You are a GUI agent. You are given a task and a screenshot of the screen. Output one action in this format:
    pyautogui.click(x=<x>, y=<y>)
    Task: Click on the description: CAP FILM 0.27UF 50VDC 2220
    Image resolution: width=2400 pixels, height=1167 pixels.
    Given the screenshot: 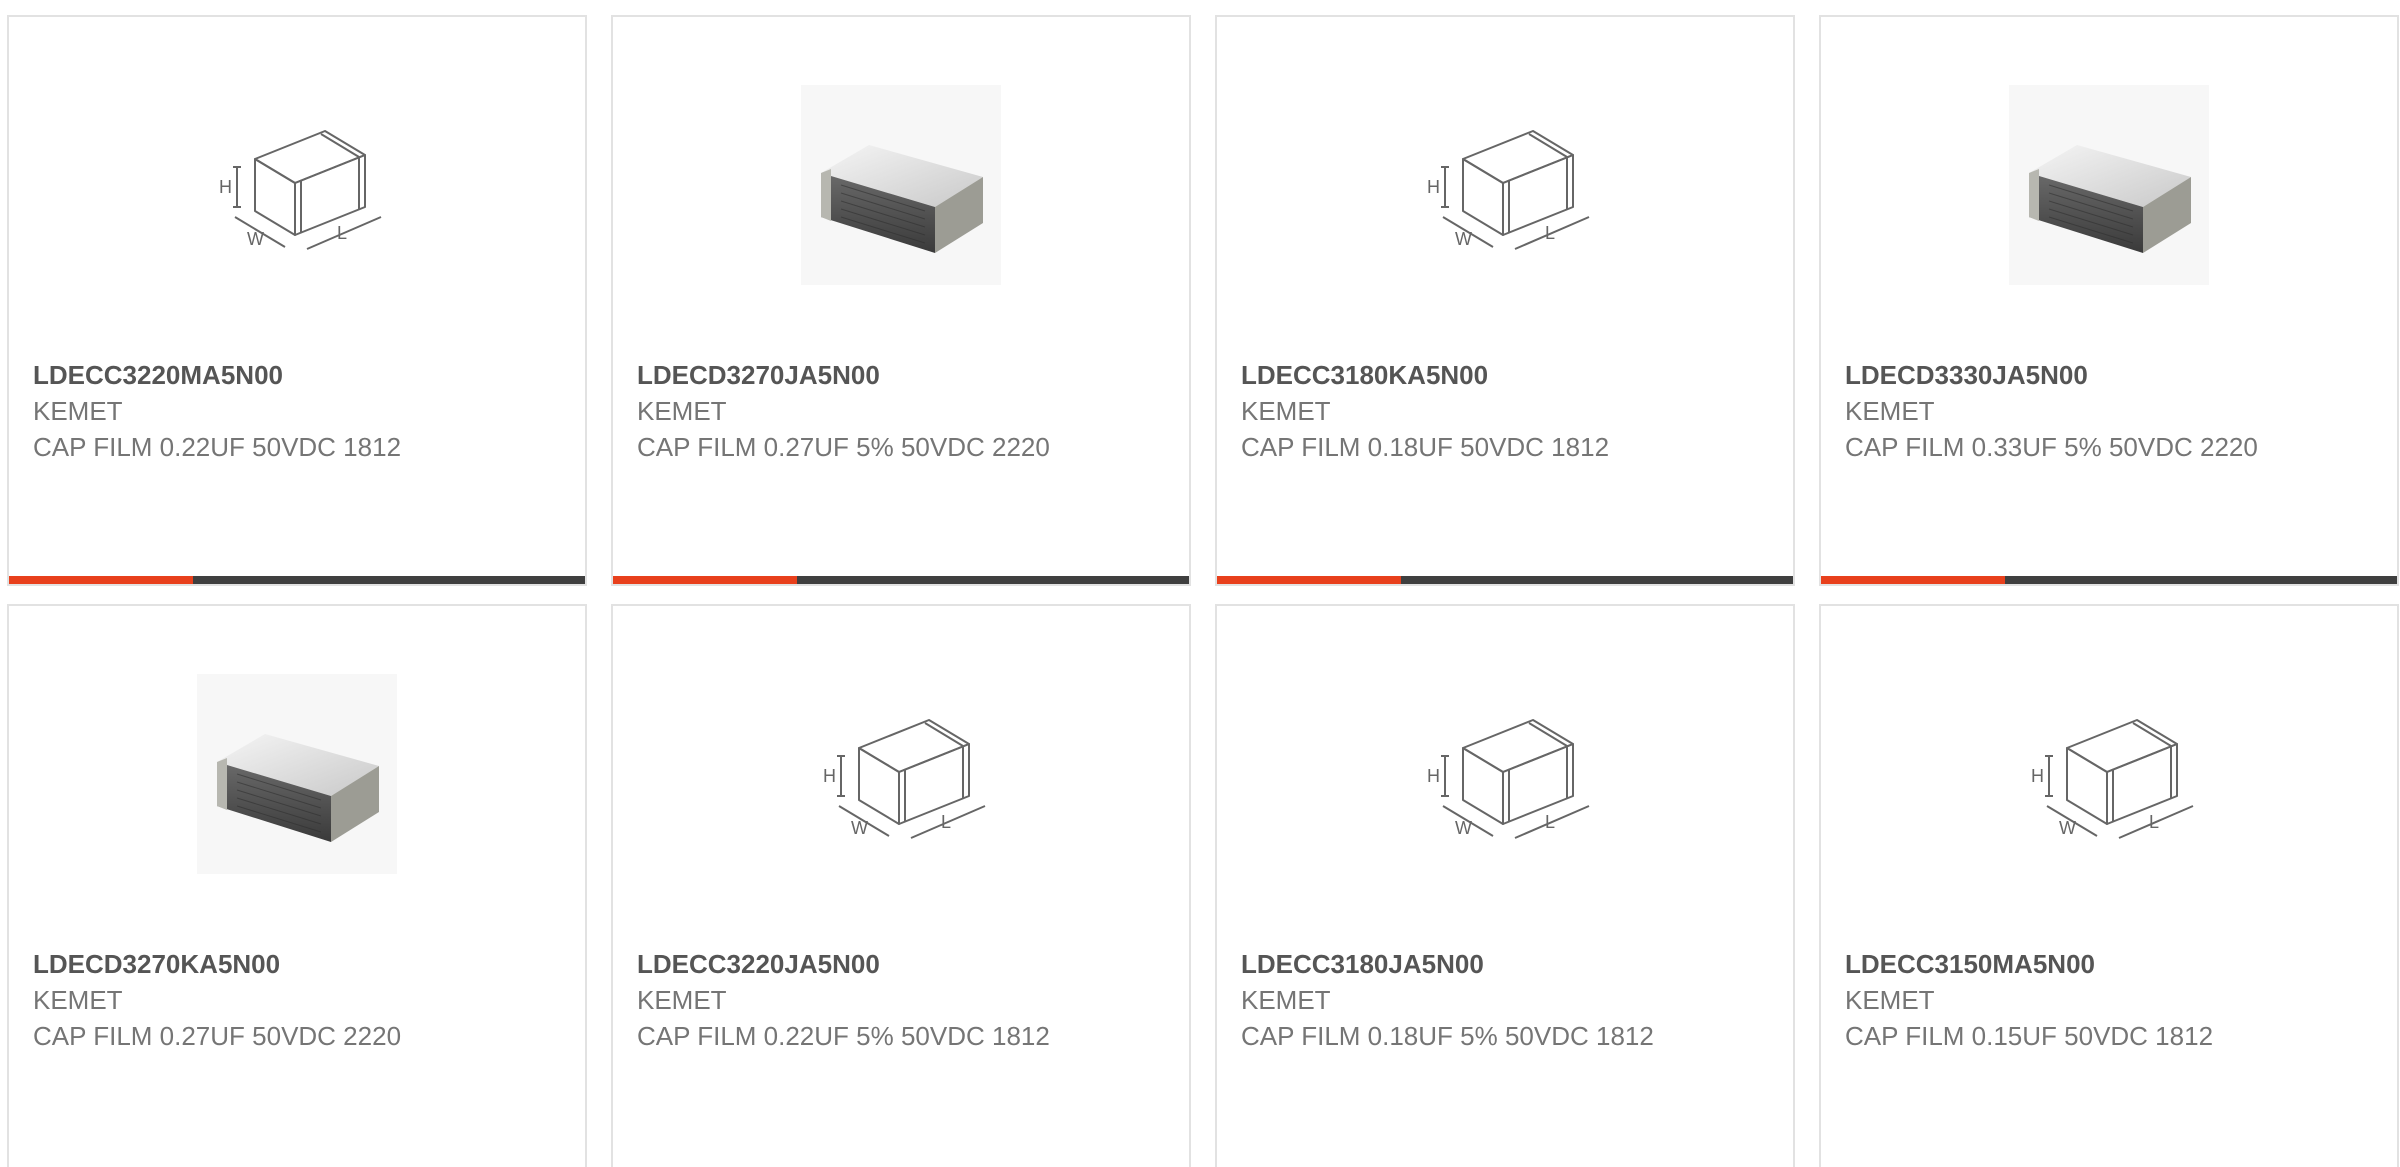 What is the action you would take?
    pyautogui.click(x=217, y=1036)
    